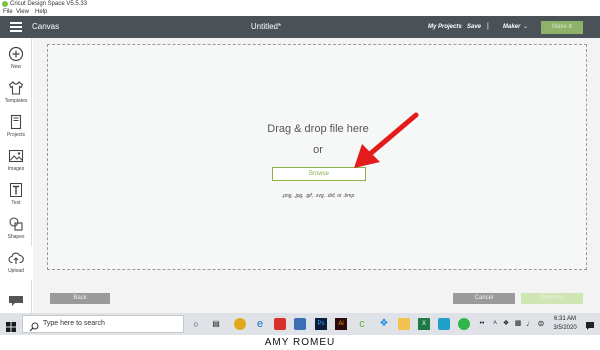 This screenshot has height=350, width=600. What do you see at coordinates (16, 203) in the screenshot?
I see `sidebar-item-label: Text` at bounding box center [16, 203].